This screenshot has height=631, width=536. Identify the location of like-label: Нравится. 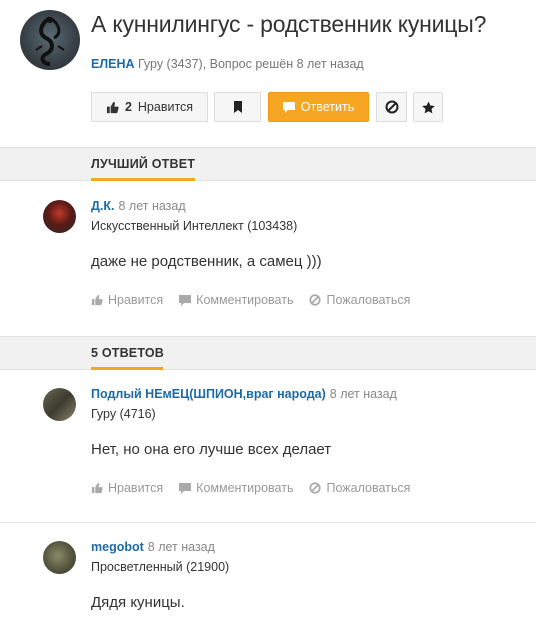
(165, 107).